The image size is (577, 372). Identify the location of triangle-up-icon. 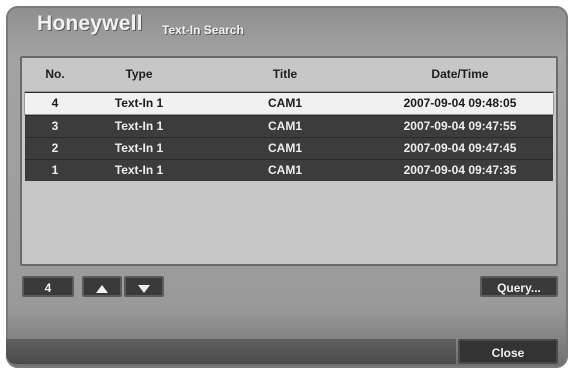
(102, 288).